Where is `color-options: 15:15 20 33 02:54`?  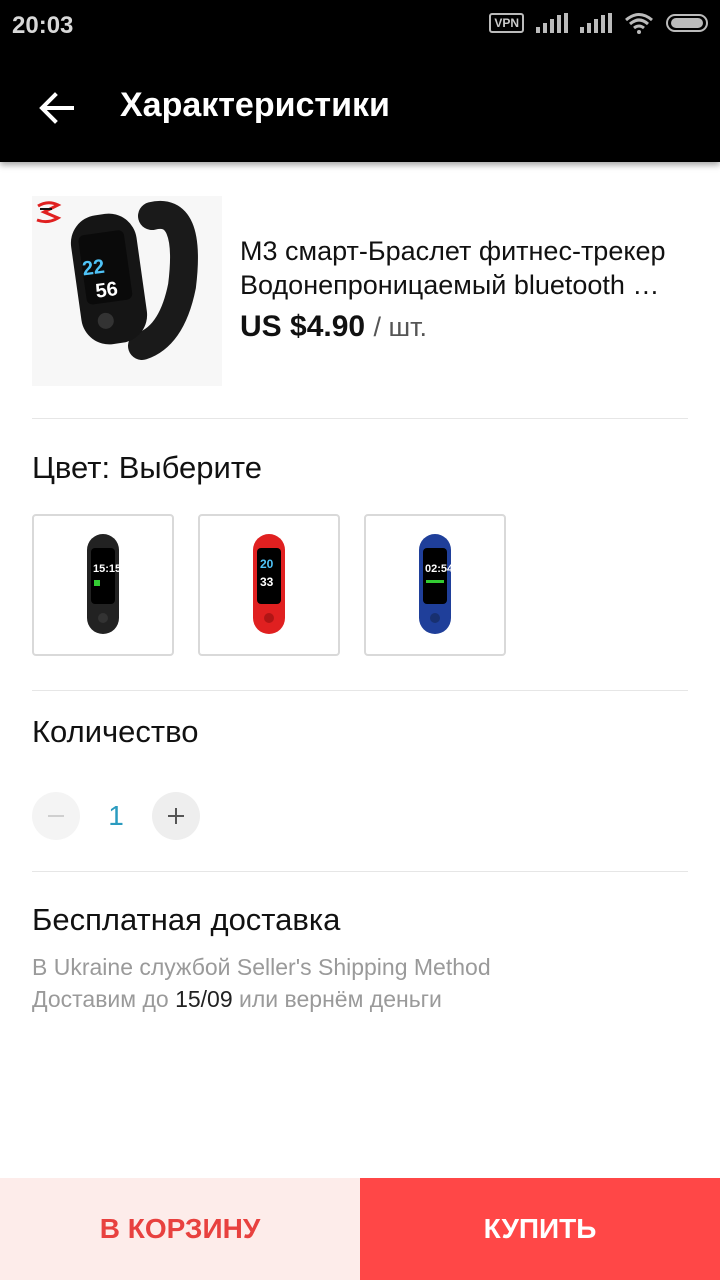 color-options: 15:15 20 33 02:54 is located at coordinates (269, 585).